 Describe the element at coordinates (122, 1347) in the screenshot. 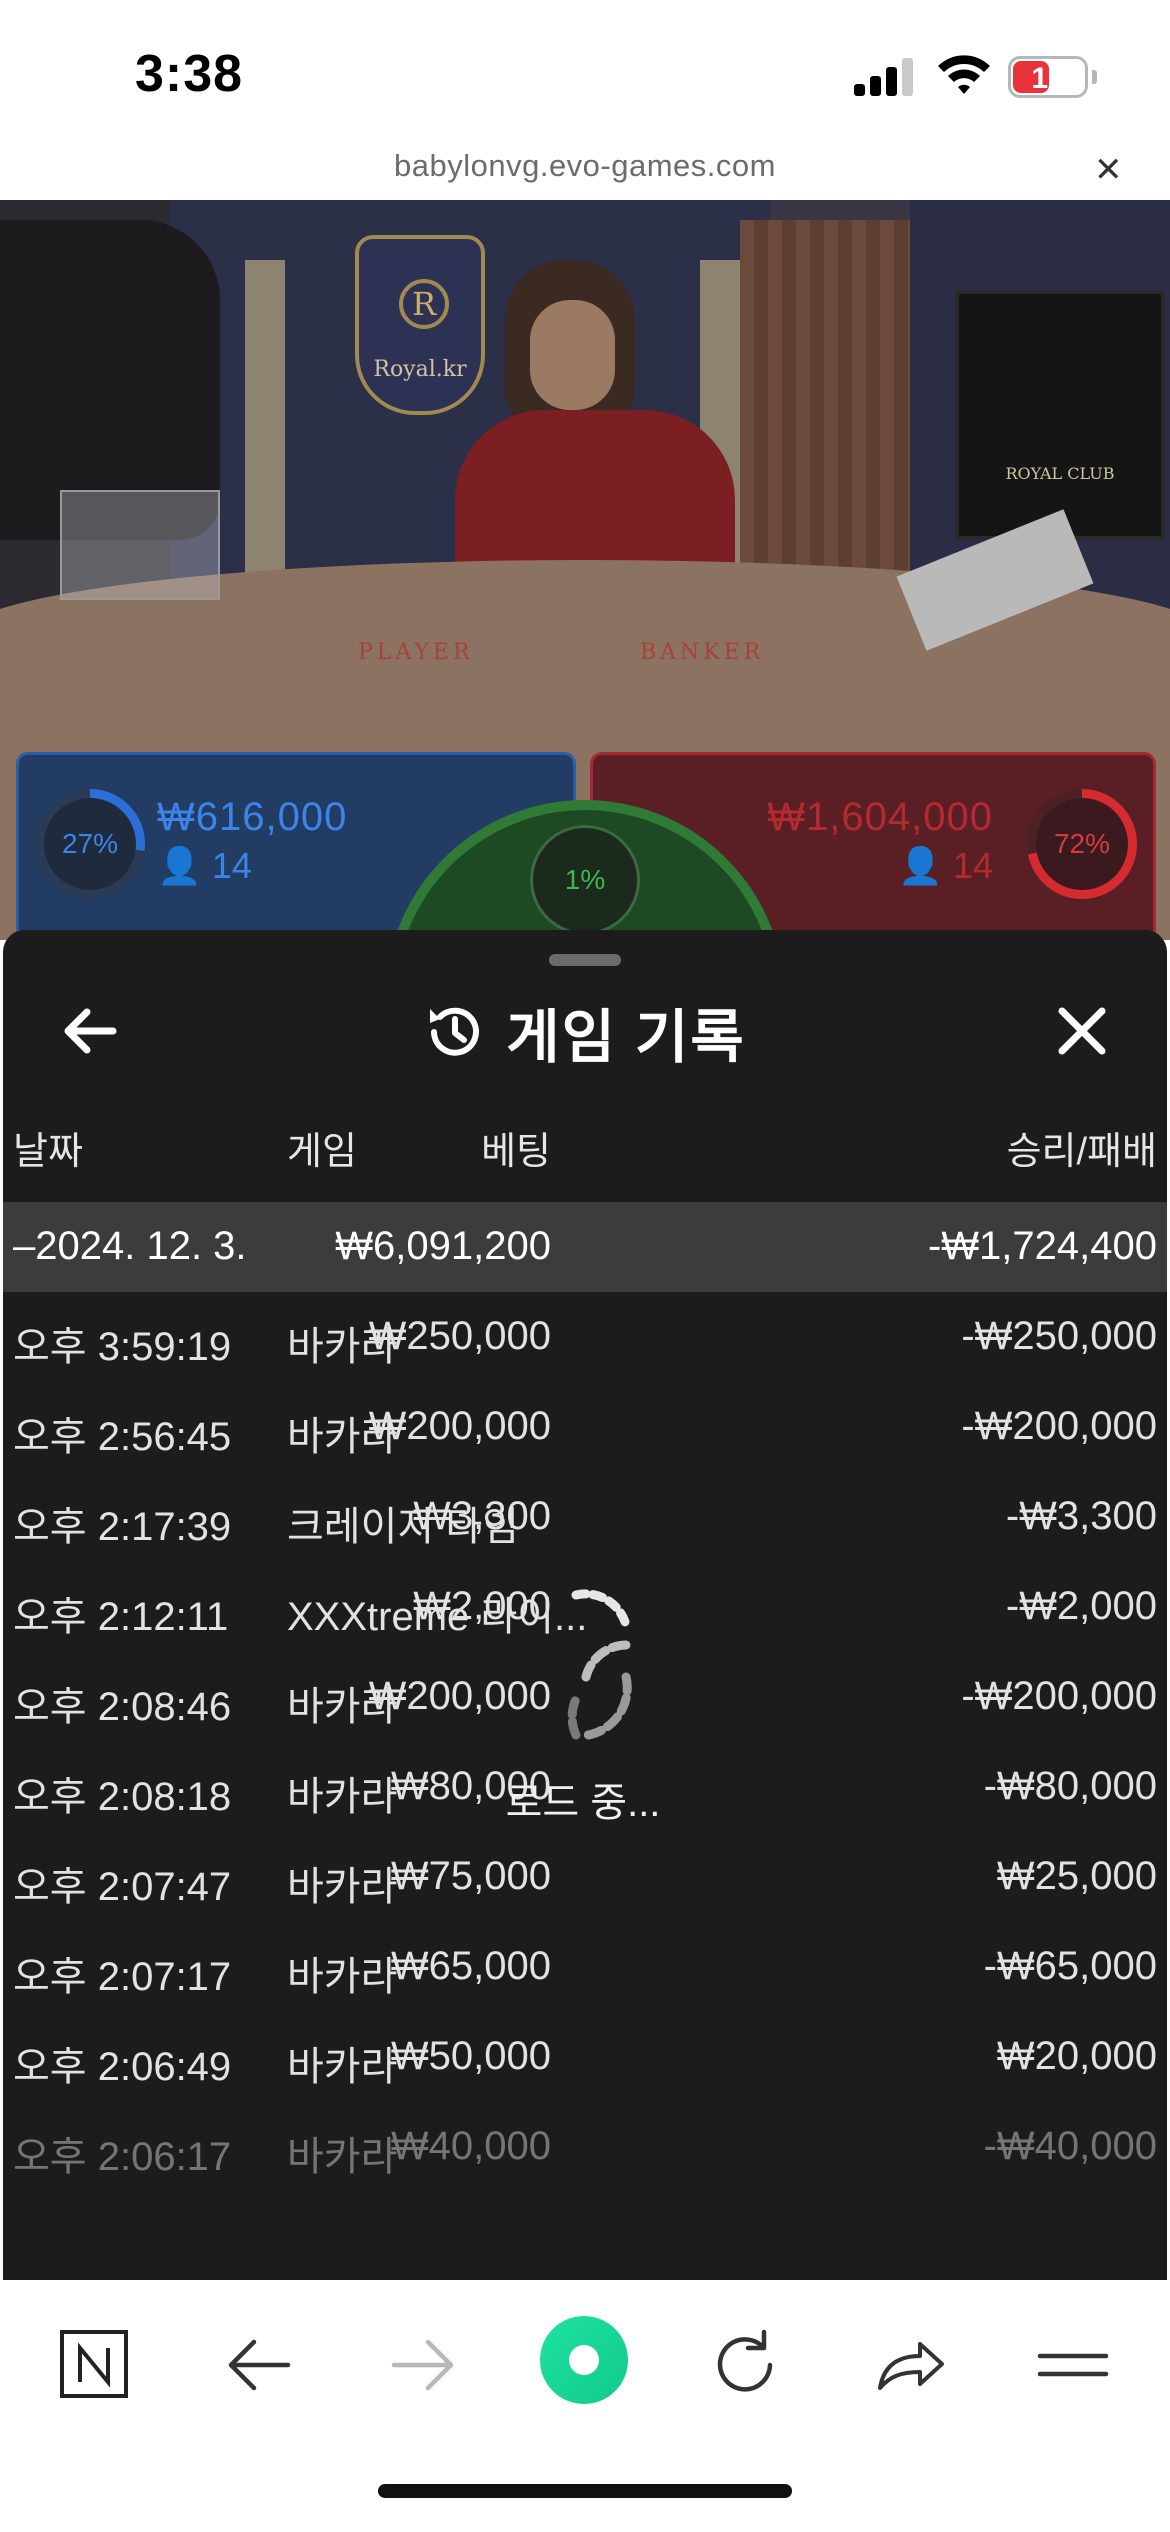

I see `row-time: 오후 3:59:19` at that location.